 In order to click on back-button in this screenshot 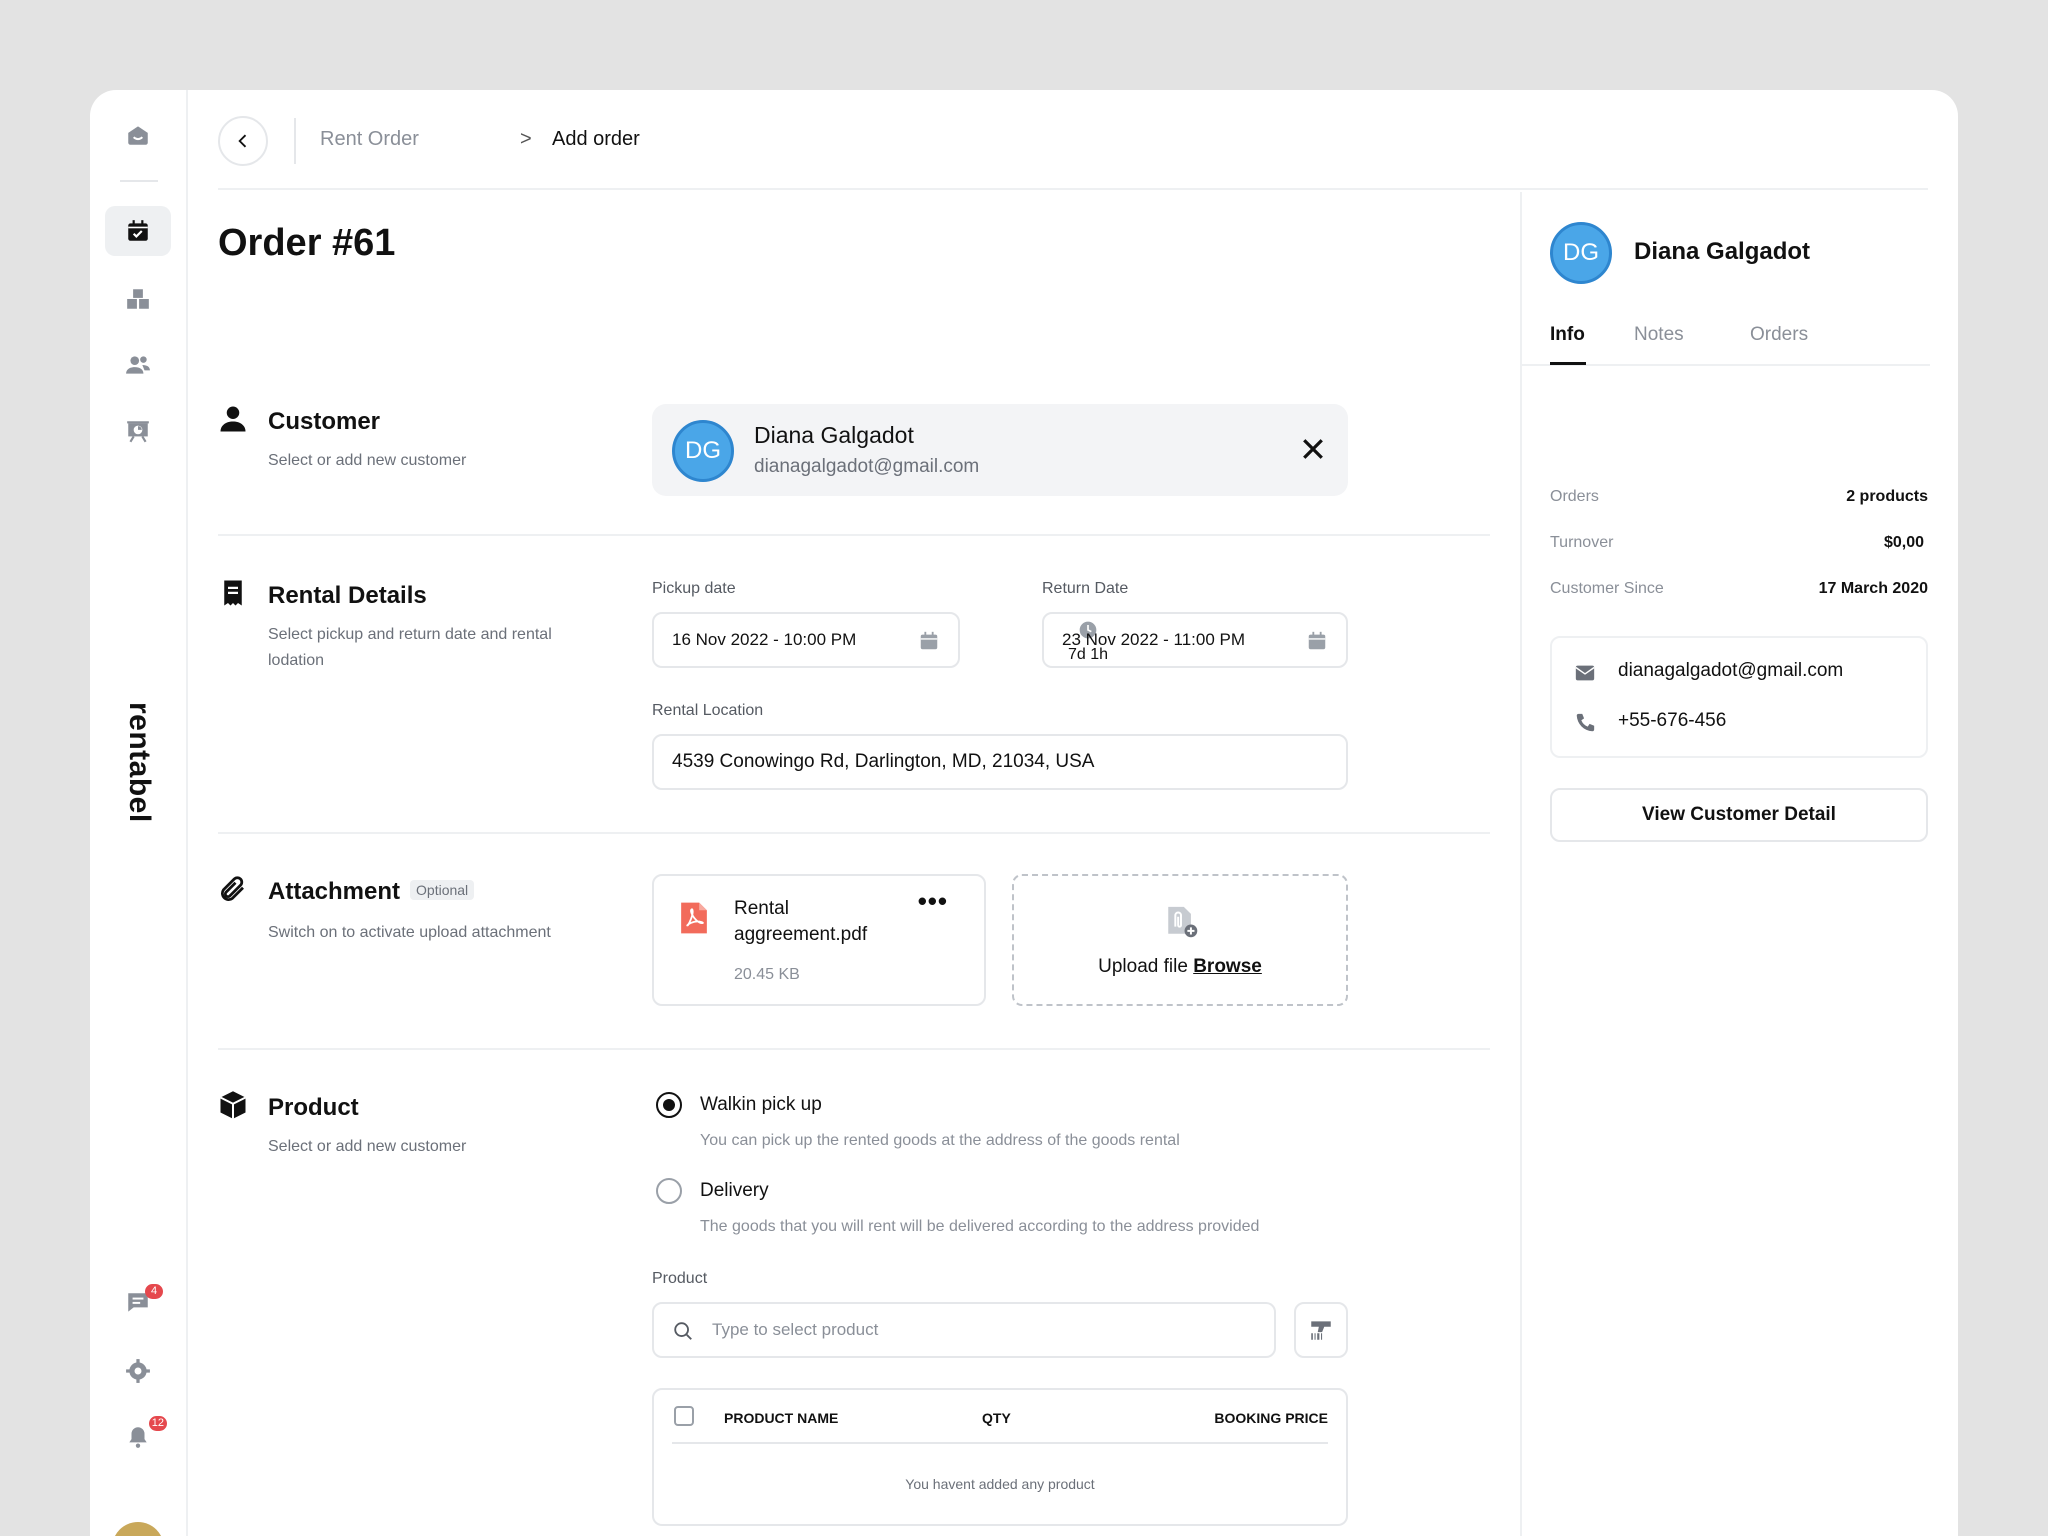, I will do `click(243, 141)`.